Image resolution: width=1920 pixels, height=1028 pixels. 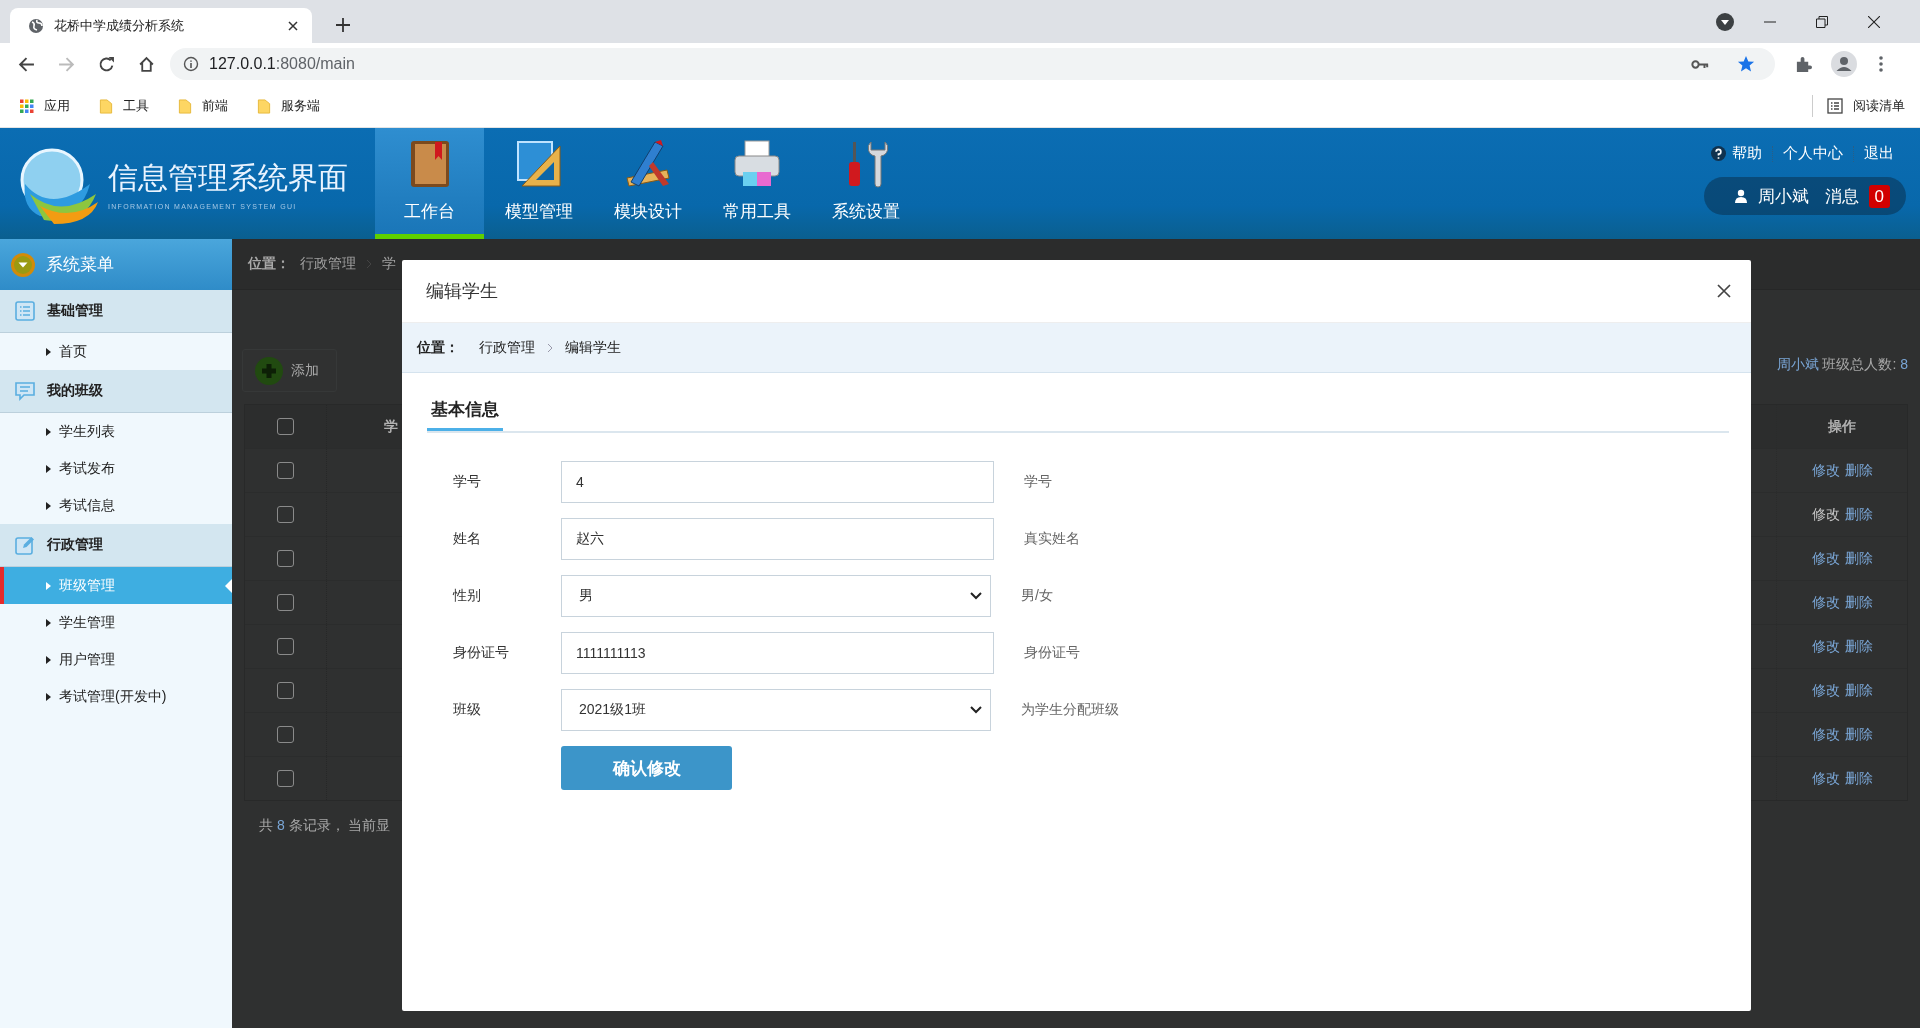 What do you see at coordinates (777, 482) in the screenshot?
I see `text-field: 4` at bounding box center [777, 482].